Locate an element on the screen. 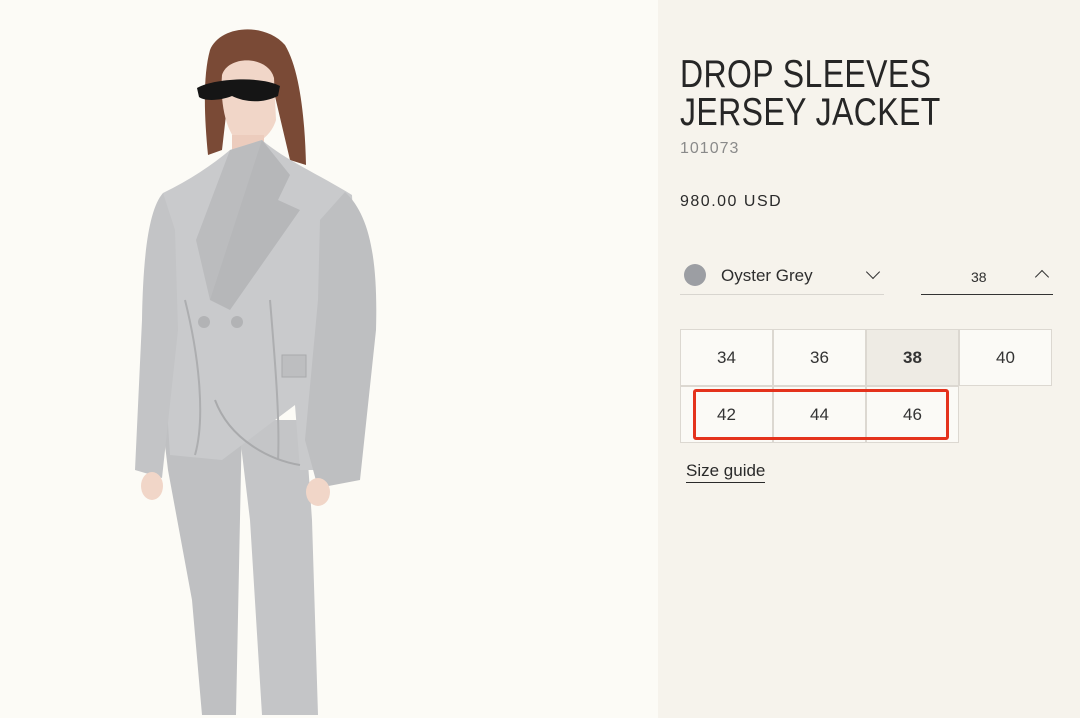 The image size is (1080, 718). size-option: 40 is located at coordinates (1005, 357).